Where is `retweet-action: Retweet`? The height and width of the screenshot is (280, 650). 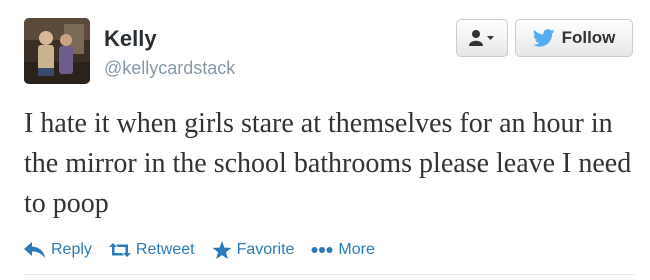 retweet-action: Retweet is located at coordinates (151, 250).